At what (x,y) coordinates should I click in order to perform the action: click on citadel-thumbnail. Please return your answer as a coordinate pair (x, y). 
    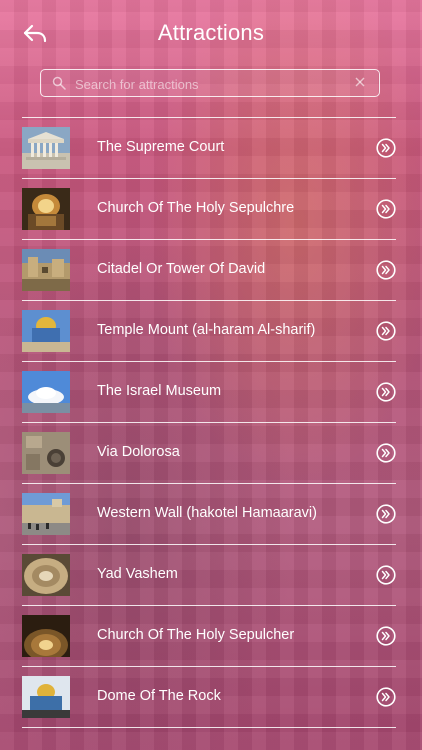
    Looking at the image, I should click on (46, 270).